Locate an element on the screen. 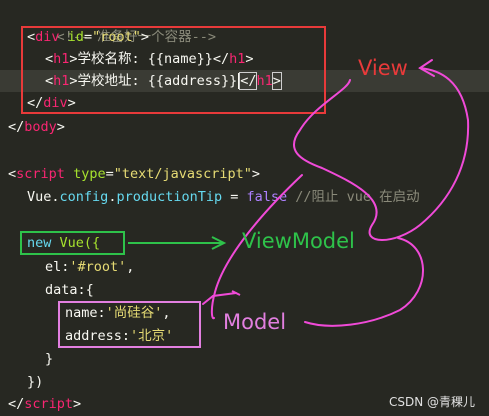  model-label: Model is located at coordinates (255, 322).